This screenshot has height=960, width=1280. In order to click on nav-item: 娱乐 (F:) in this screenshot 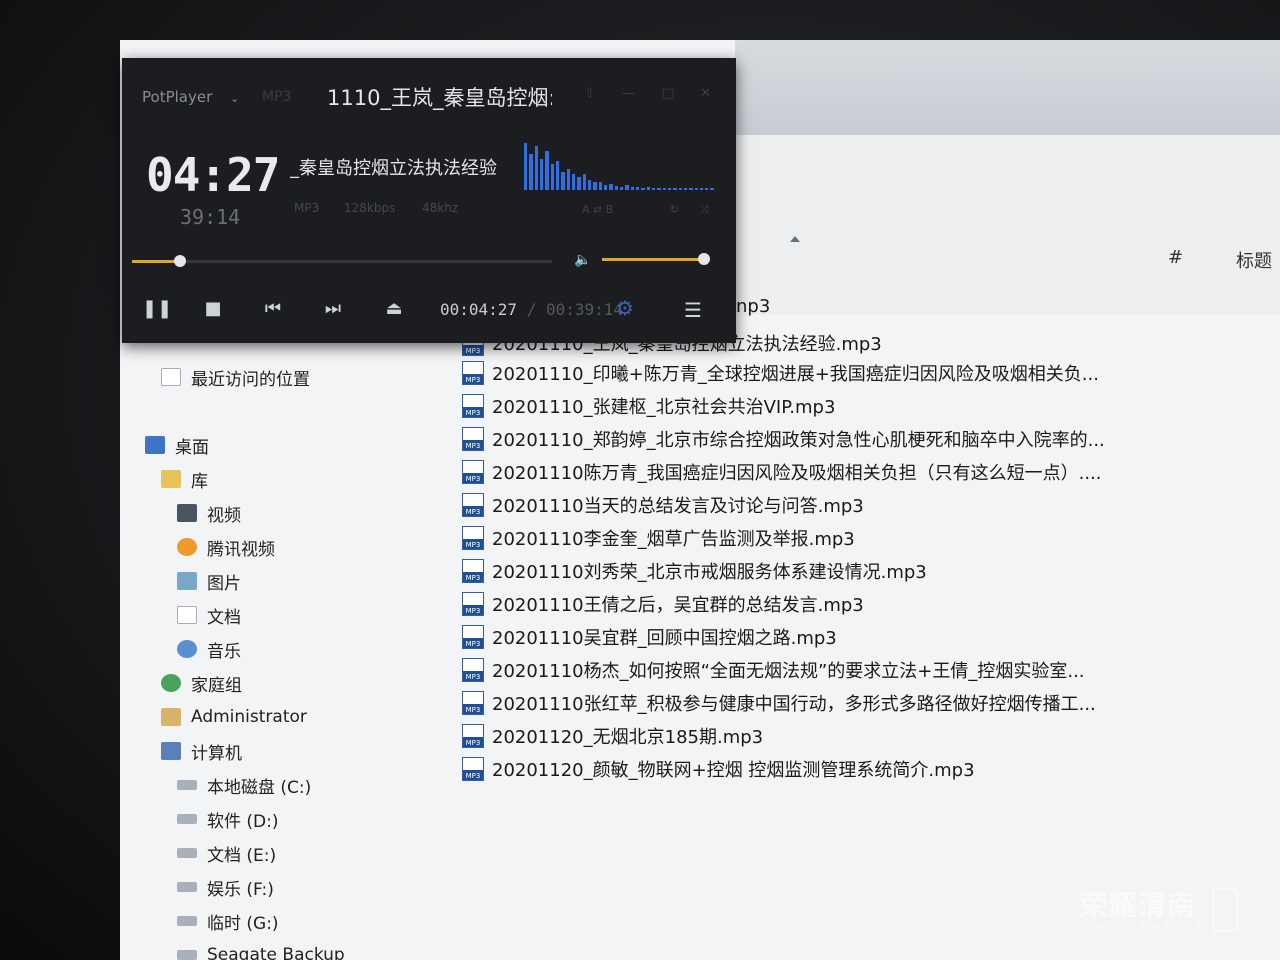, I will do `click(295, 887)`.